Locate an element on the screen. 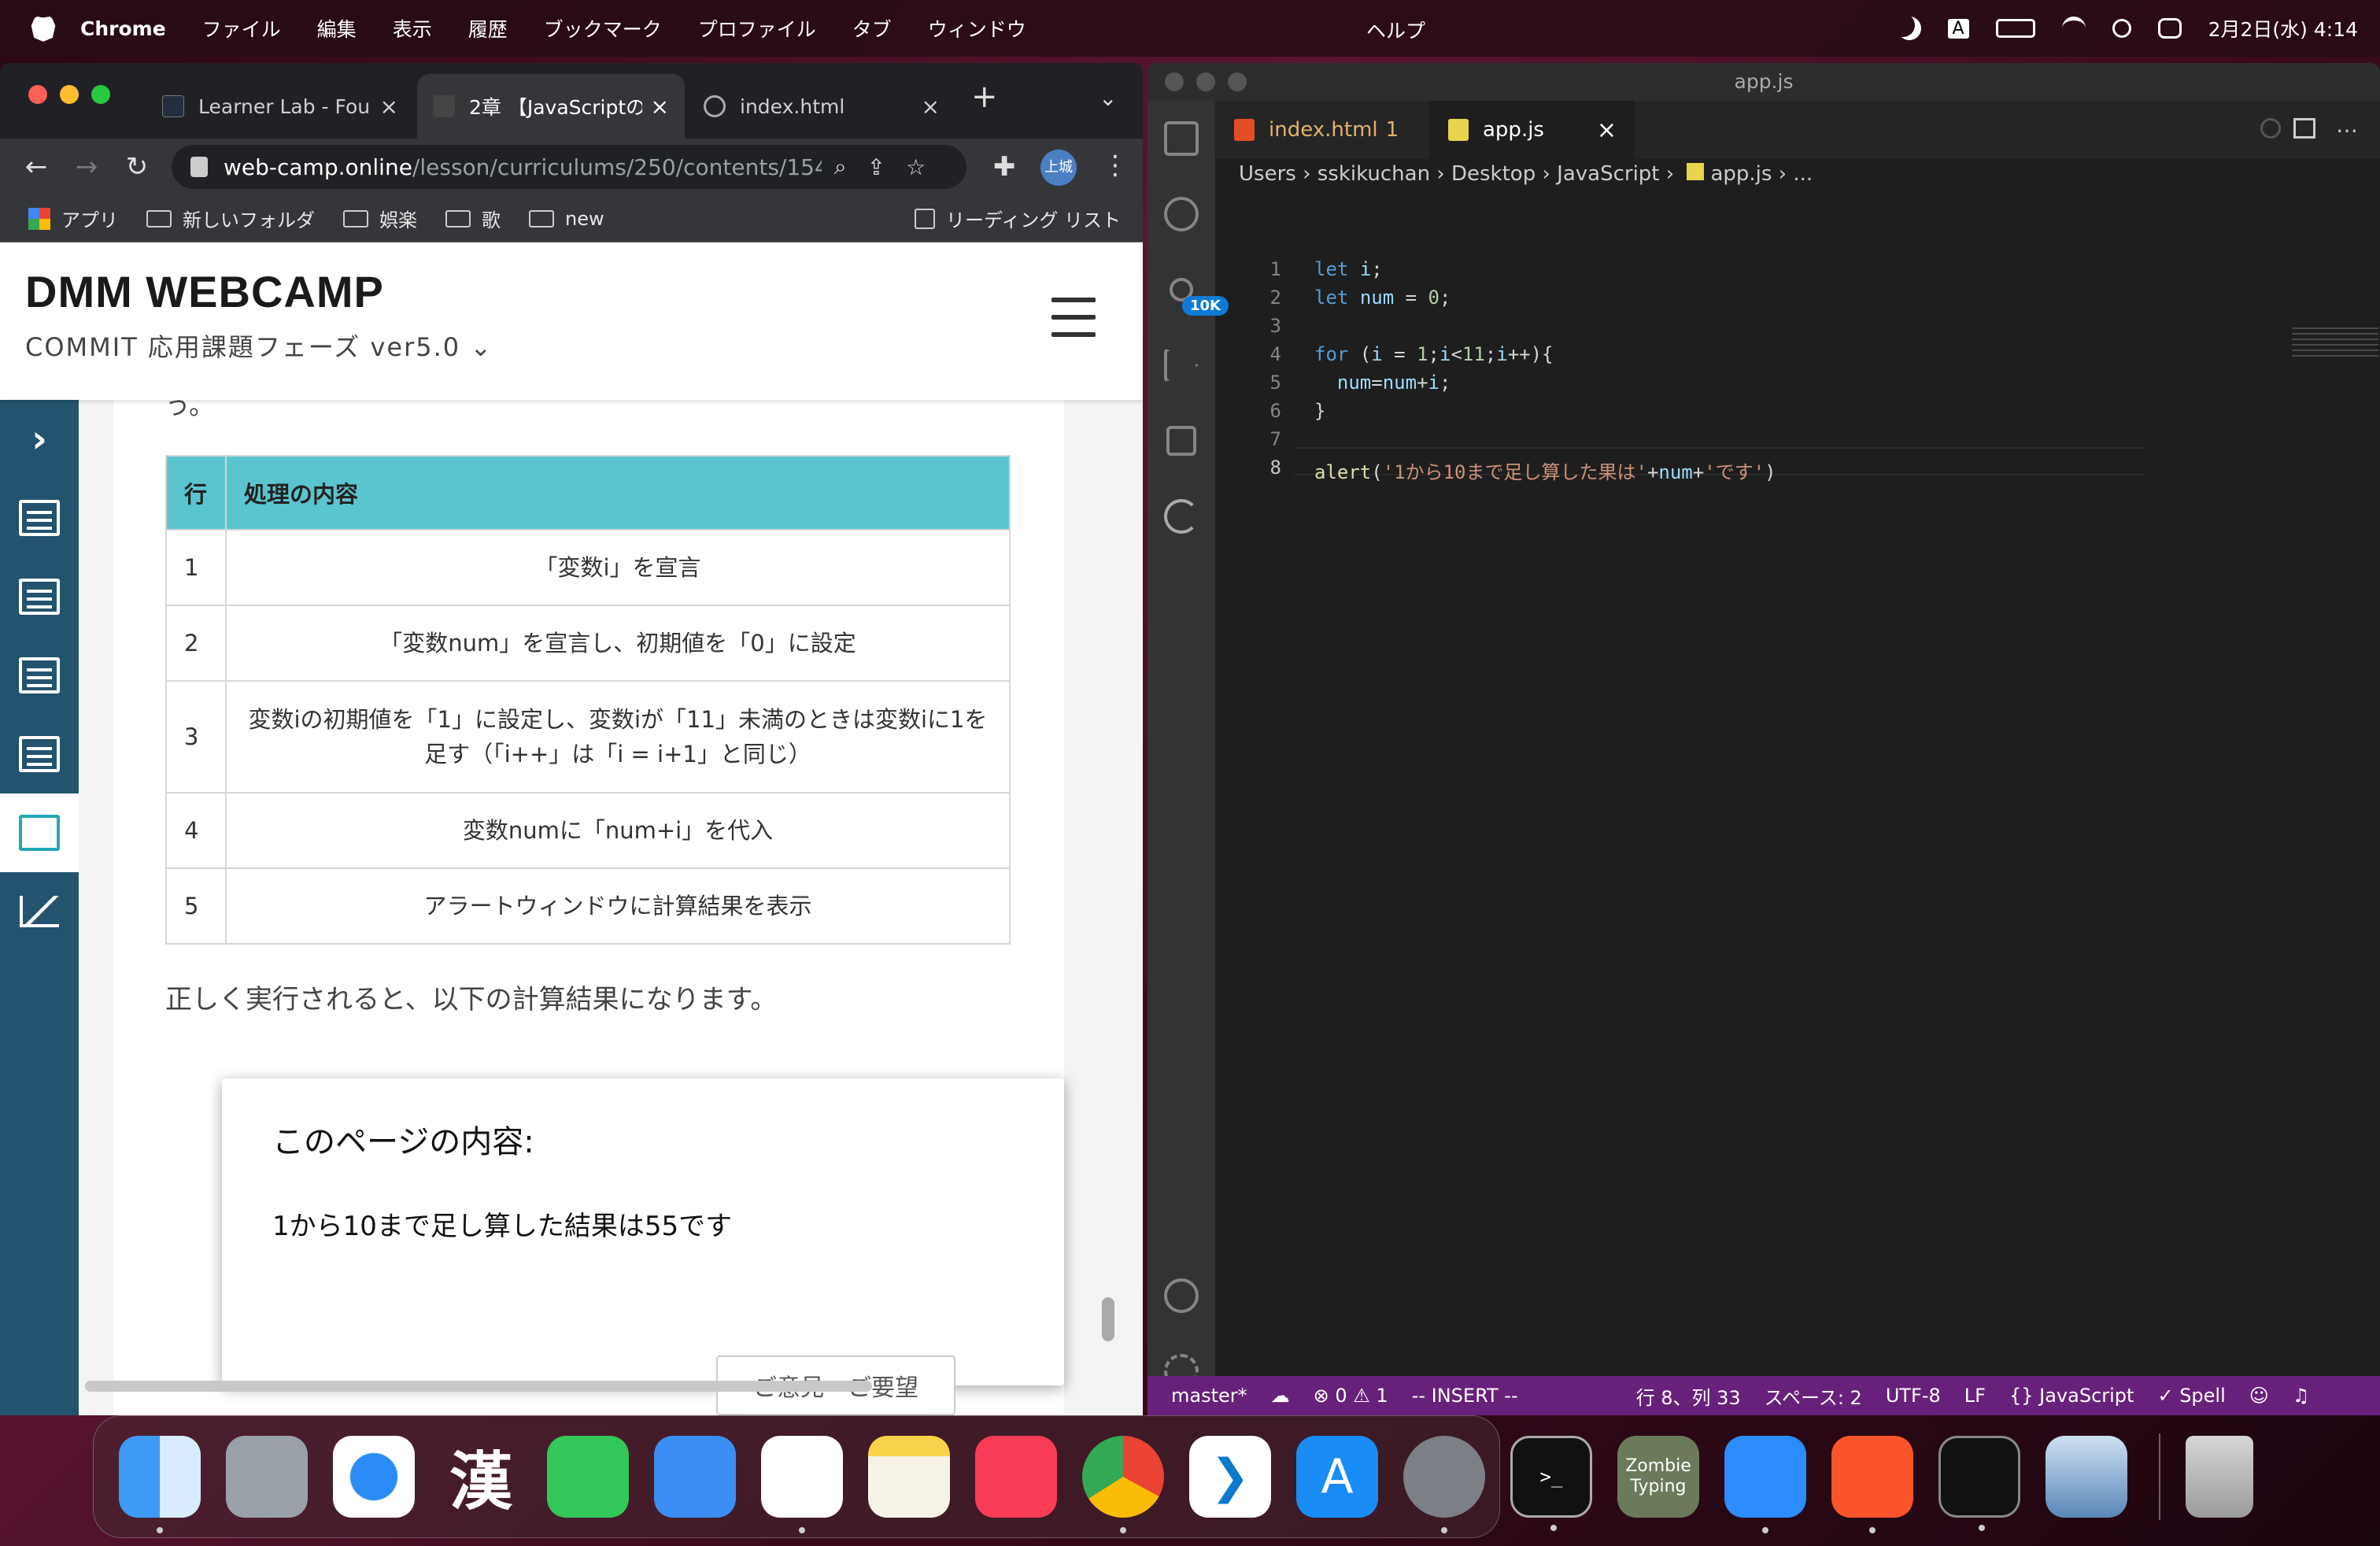 The width and height of the screenshot is (2380, 1546). safari-icon is located at coordinates (374, 1477).